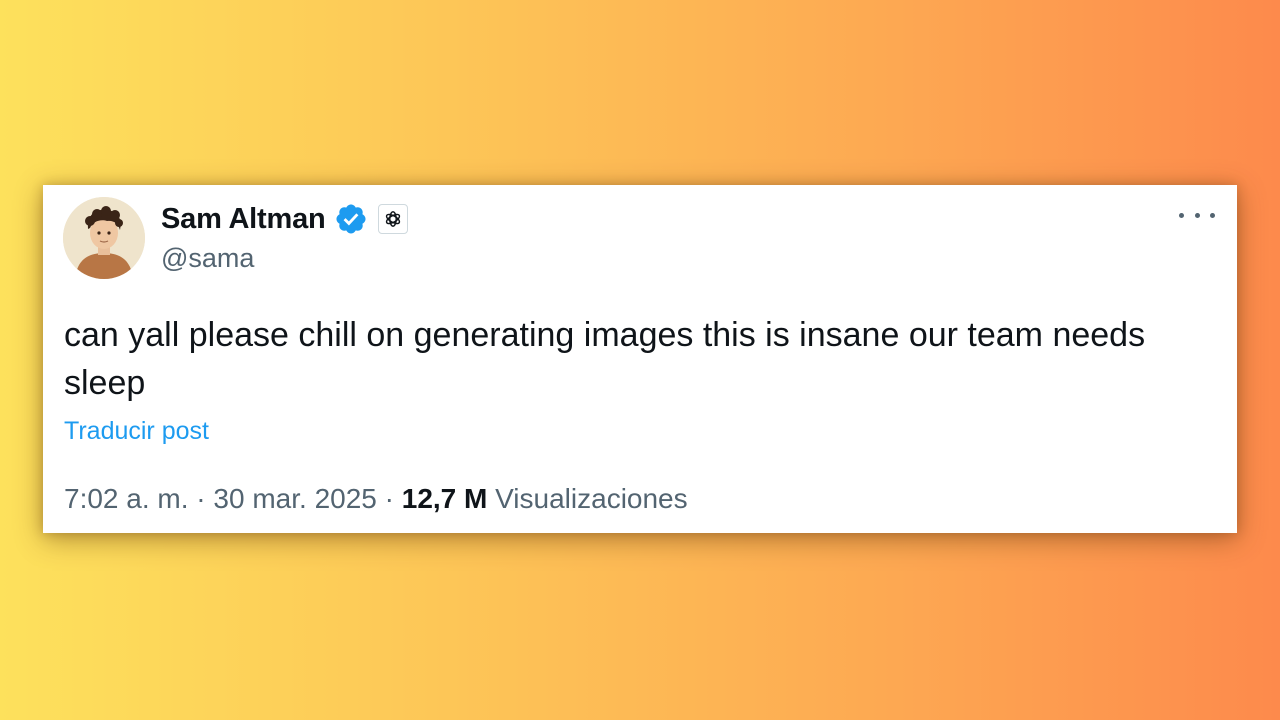 This screenshot has height=720, width=1280. What do you see at coordinates (243, 219) in the screenshot?
I see `author-name: Sam Altman` at bounding box center [243, 219].